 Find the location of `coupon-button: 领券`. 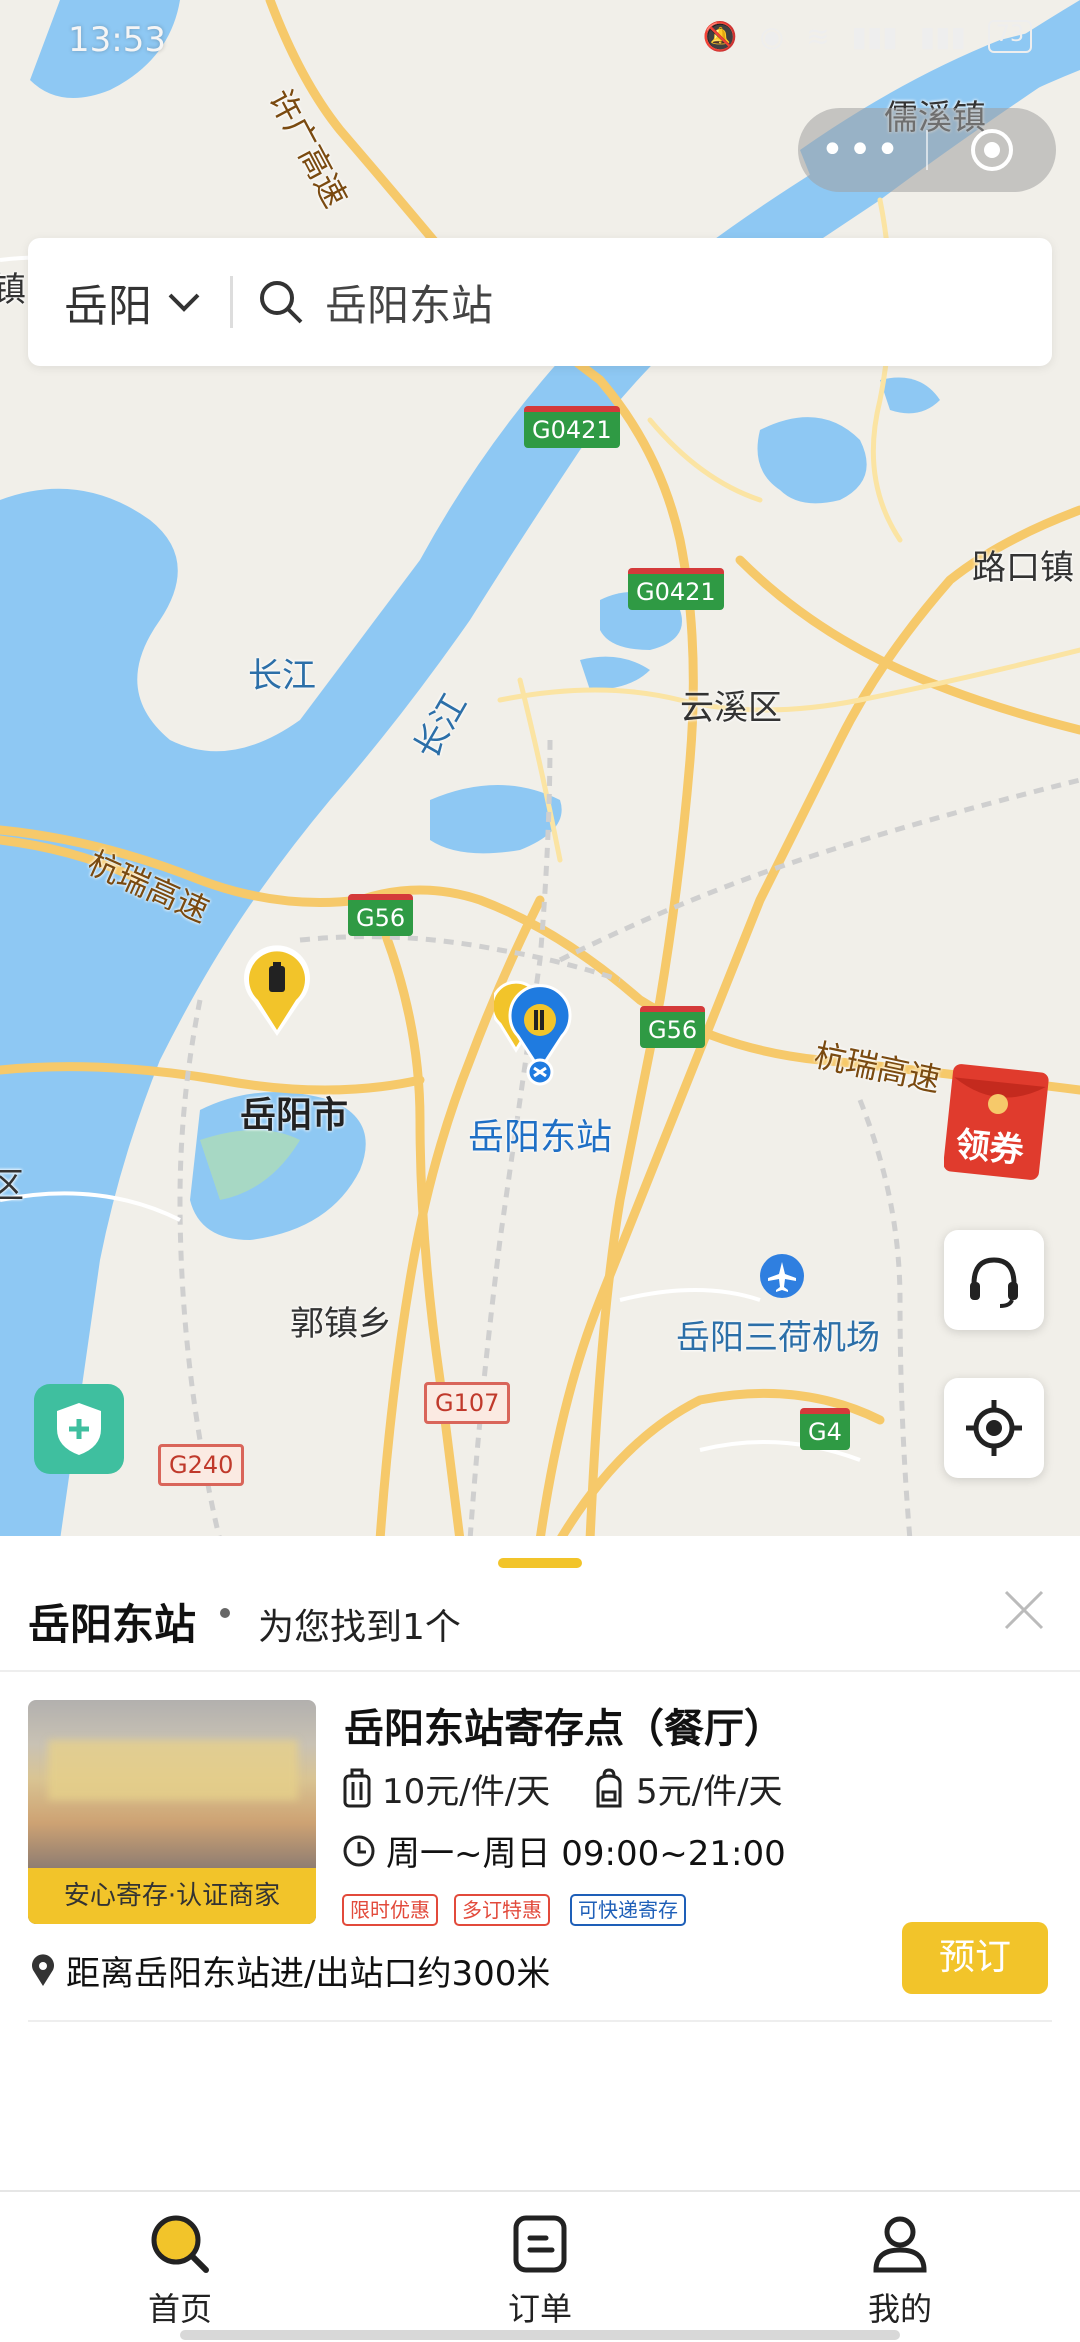

coupon-button: 领券 is located at coordinates (998, 1122).